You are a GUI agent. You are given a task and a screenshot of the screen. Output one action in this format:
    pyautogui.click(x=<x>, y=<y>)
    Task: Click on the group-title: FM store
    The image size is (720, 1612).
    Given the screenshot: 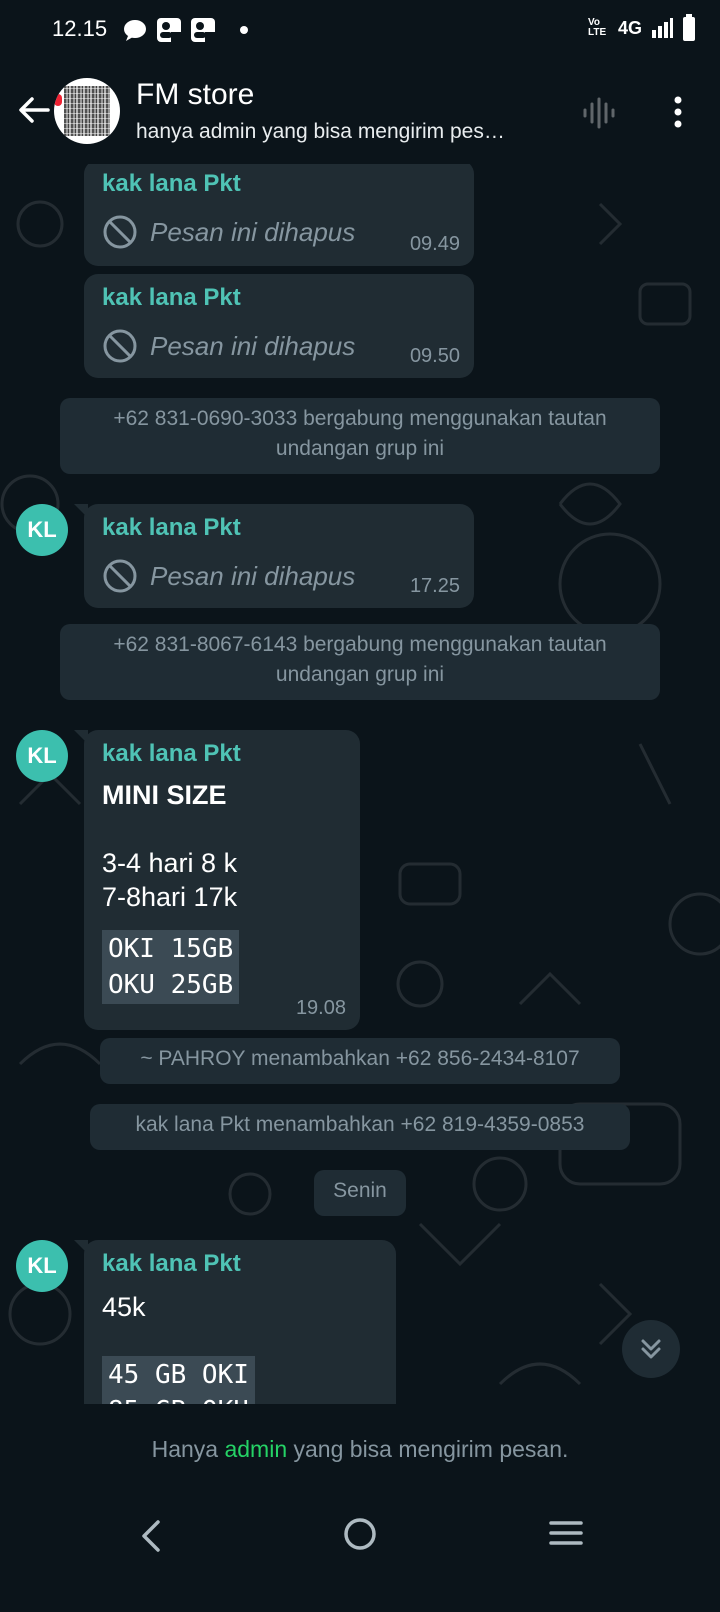 What is the action you would take?
    pyautogui.click(x=195, y=95)
    